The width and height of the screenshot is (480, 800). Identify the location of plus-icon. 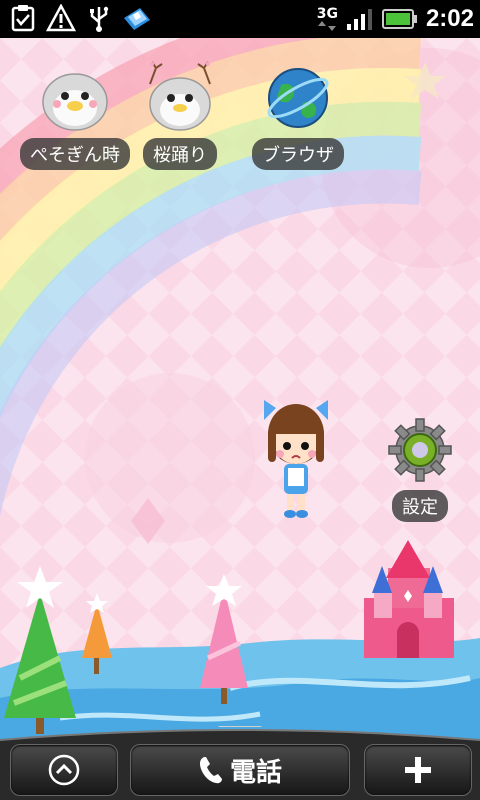
(418, 770).